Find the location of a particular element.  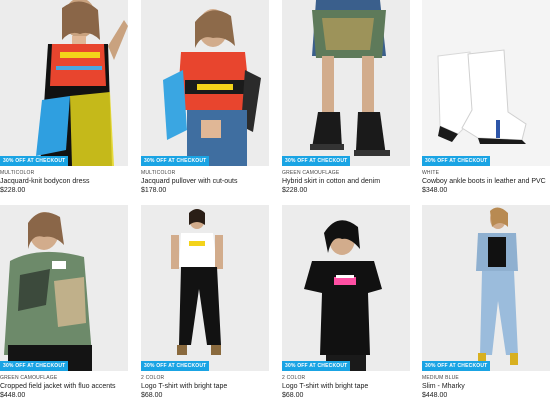

model-photo-tshirt-white is located at coordinates (205, 288).